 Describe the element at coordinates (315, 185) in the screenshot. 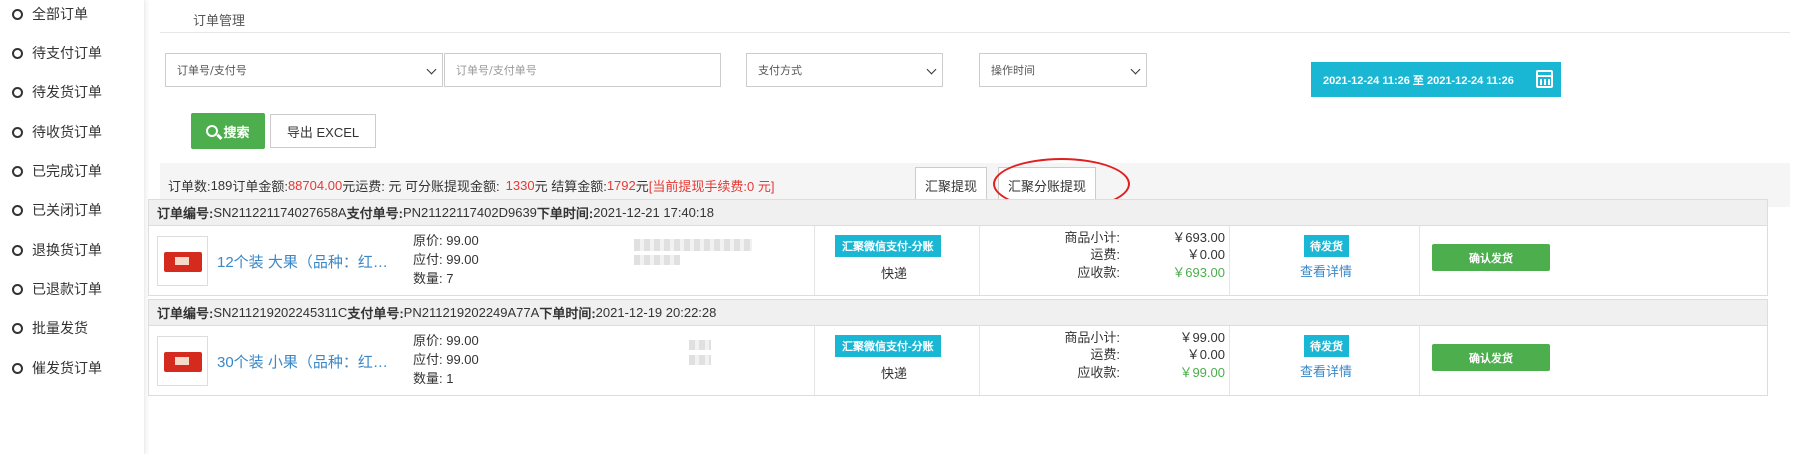

I see `order-amount: 88704.00` at that location.